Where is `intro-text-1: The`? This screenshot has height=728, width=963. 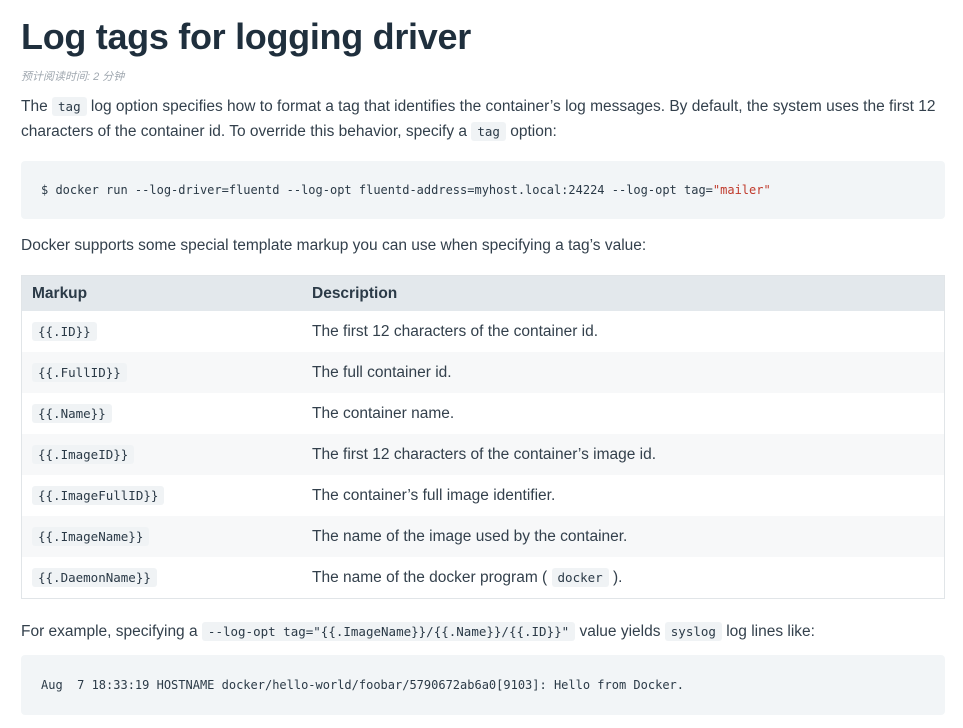
intro-text-1: The is located at coordinates (37, 106).